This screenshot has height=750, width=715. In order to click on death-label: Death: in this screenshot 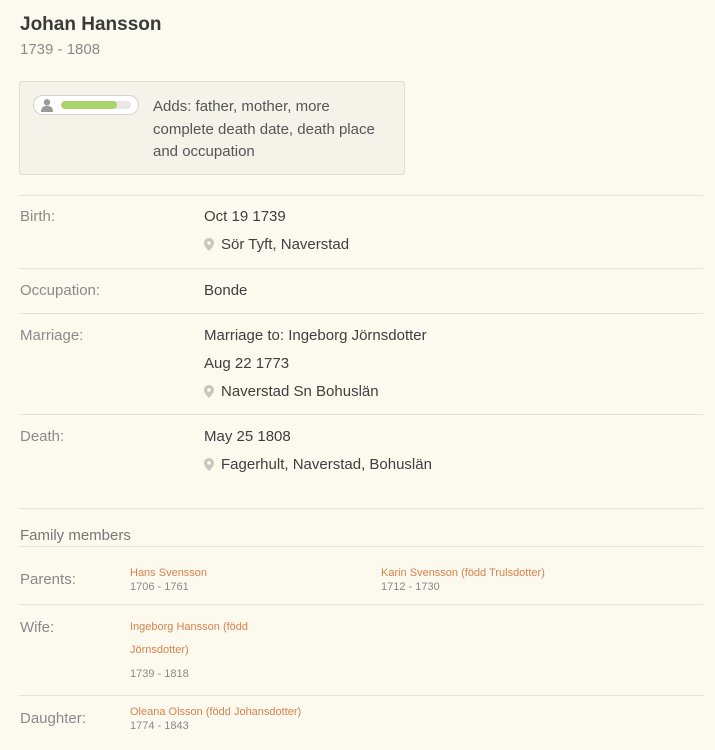, I will do `click(42, 436)`.